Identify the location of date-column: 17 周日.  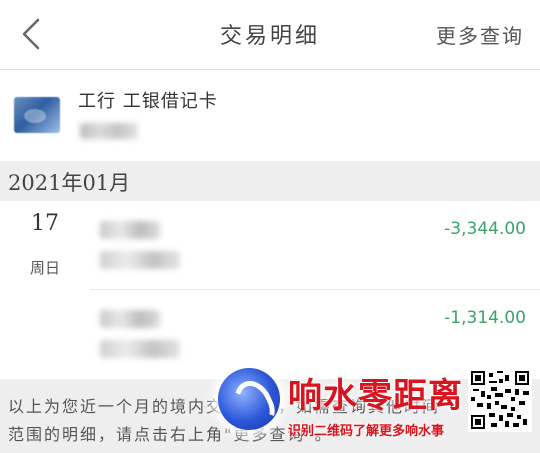
(45, 290).